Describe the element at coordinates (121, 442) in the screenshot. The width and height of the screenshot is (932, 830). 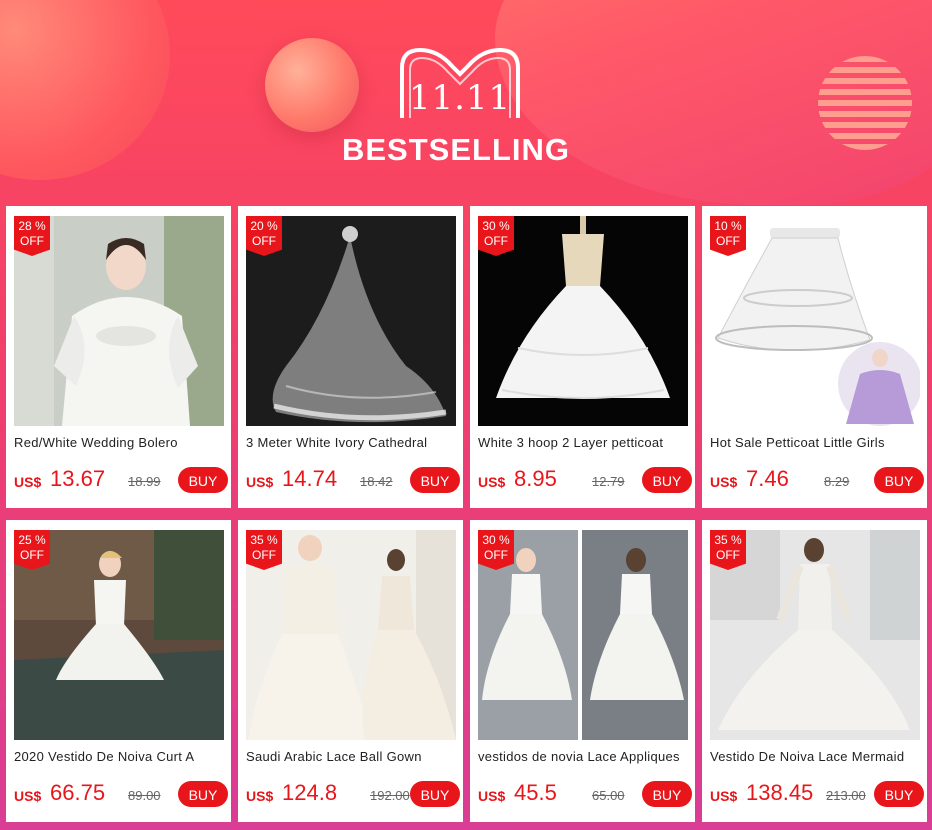
I see `product-title: Red/White Wedding Bolero` at that location.